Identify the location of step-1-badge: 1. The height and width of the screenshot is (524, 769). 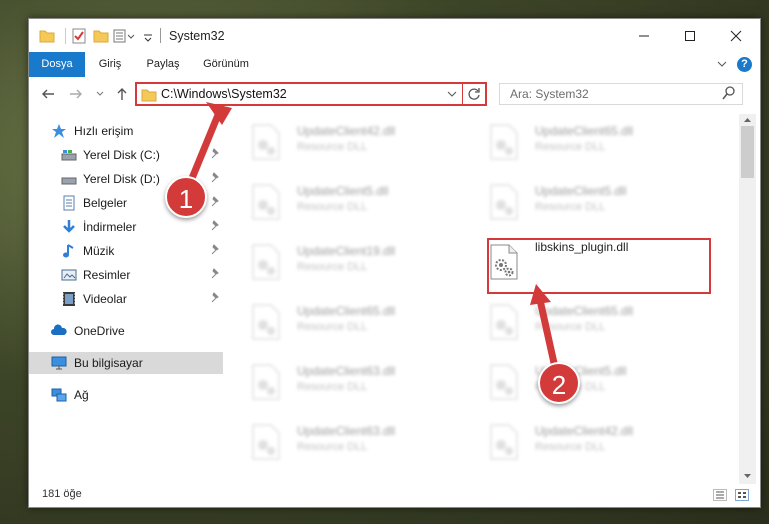
(186, 197).